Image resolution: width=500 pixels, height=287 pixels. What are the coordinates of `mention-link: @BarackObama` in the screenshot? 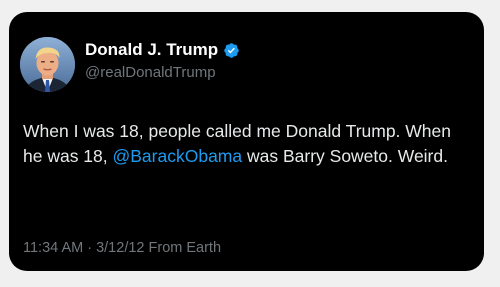 It's located at (178, 156).